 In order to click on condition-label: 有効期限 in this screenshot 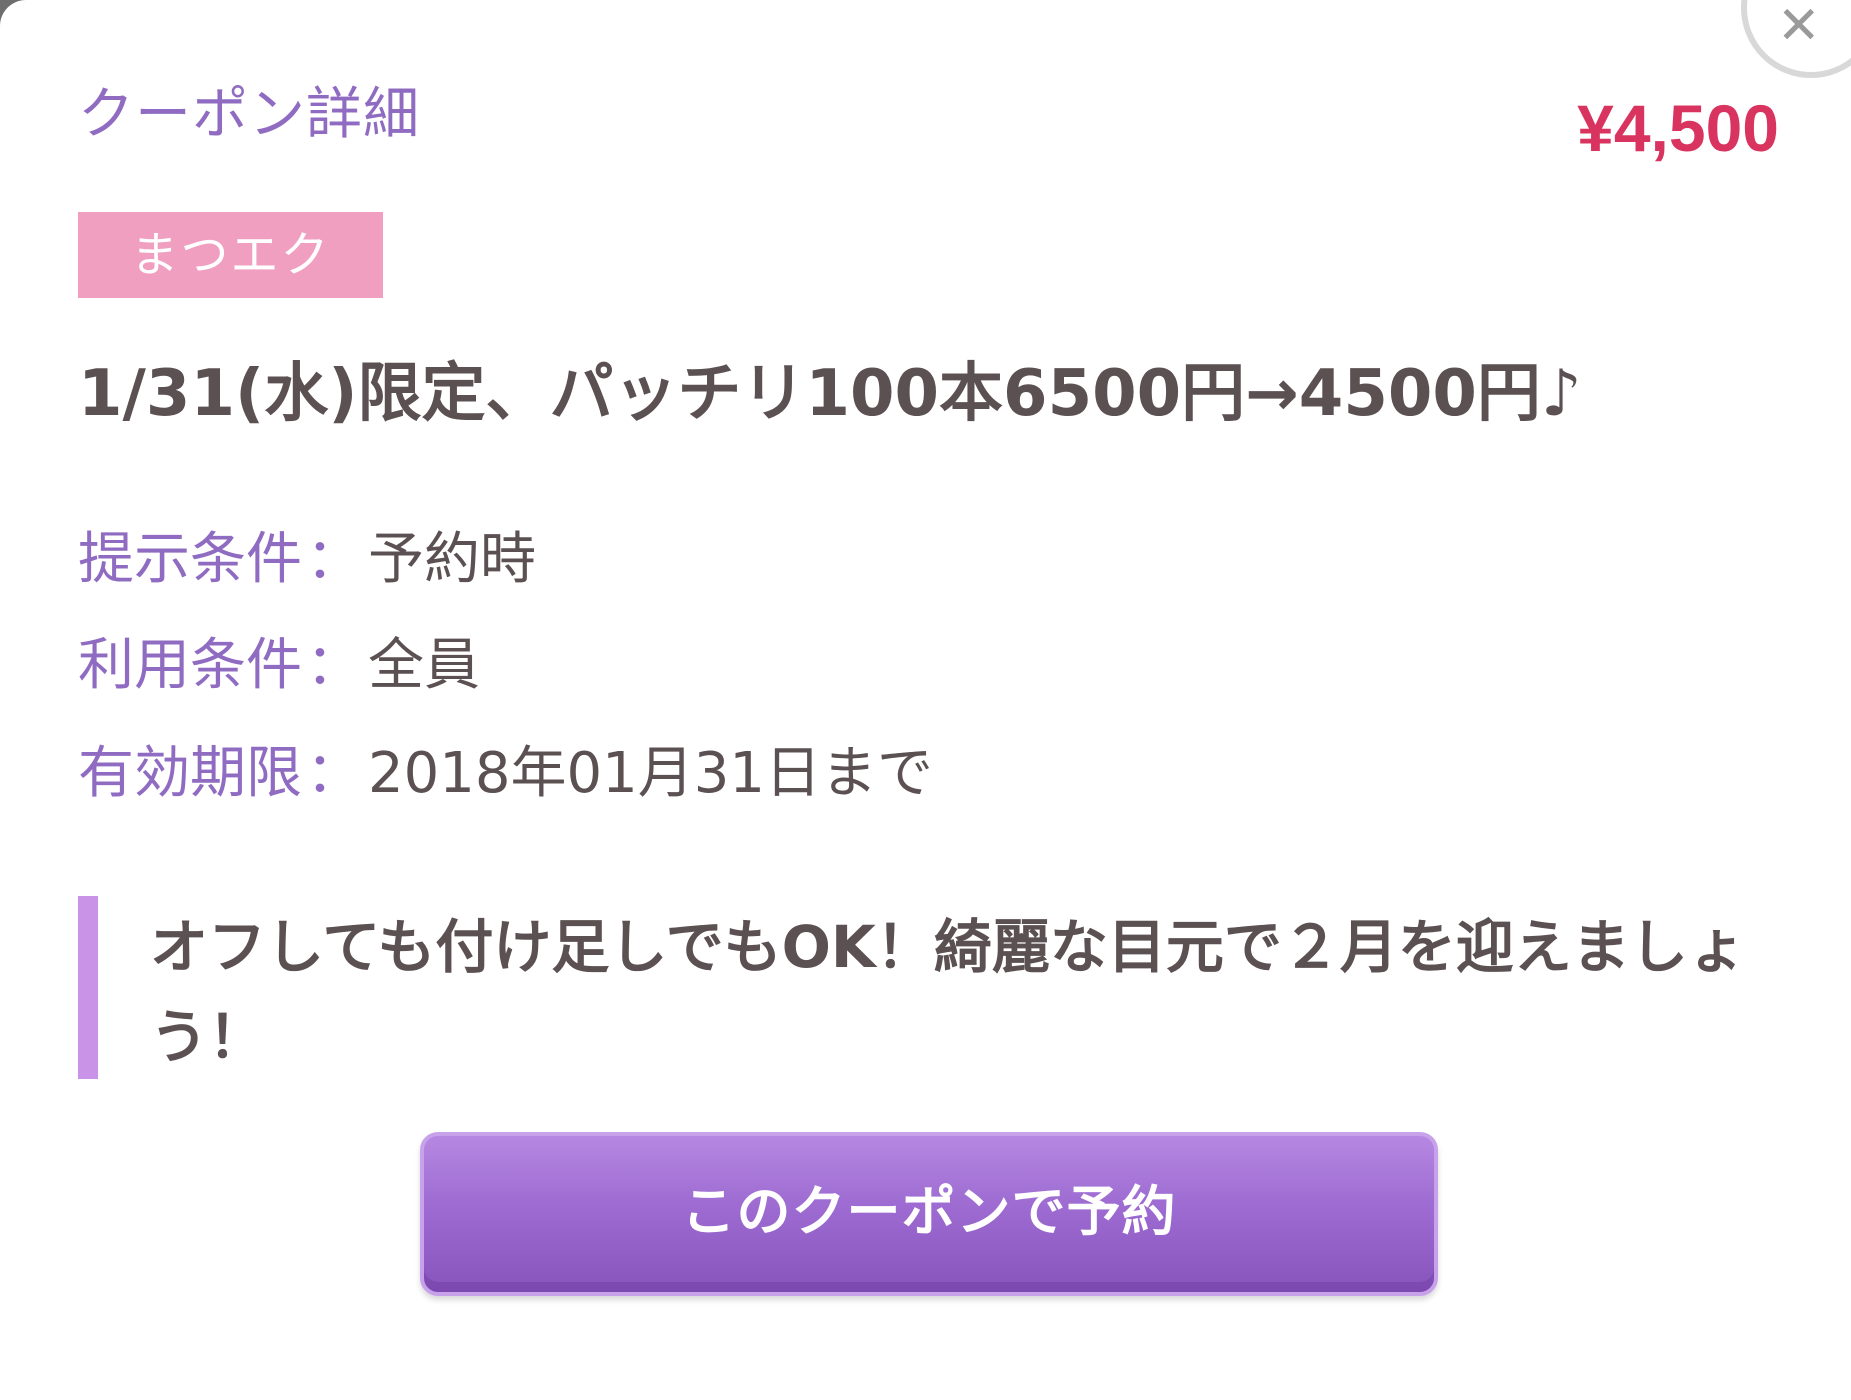, I will do `click(190, 773)`.